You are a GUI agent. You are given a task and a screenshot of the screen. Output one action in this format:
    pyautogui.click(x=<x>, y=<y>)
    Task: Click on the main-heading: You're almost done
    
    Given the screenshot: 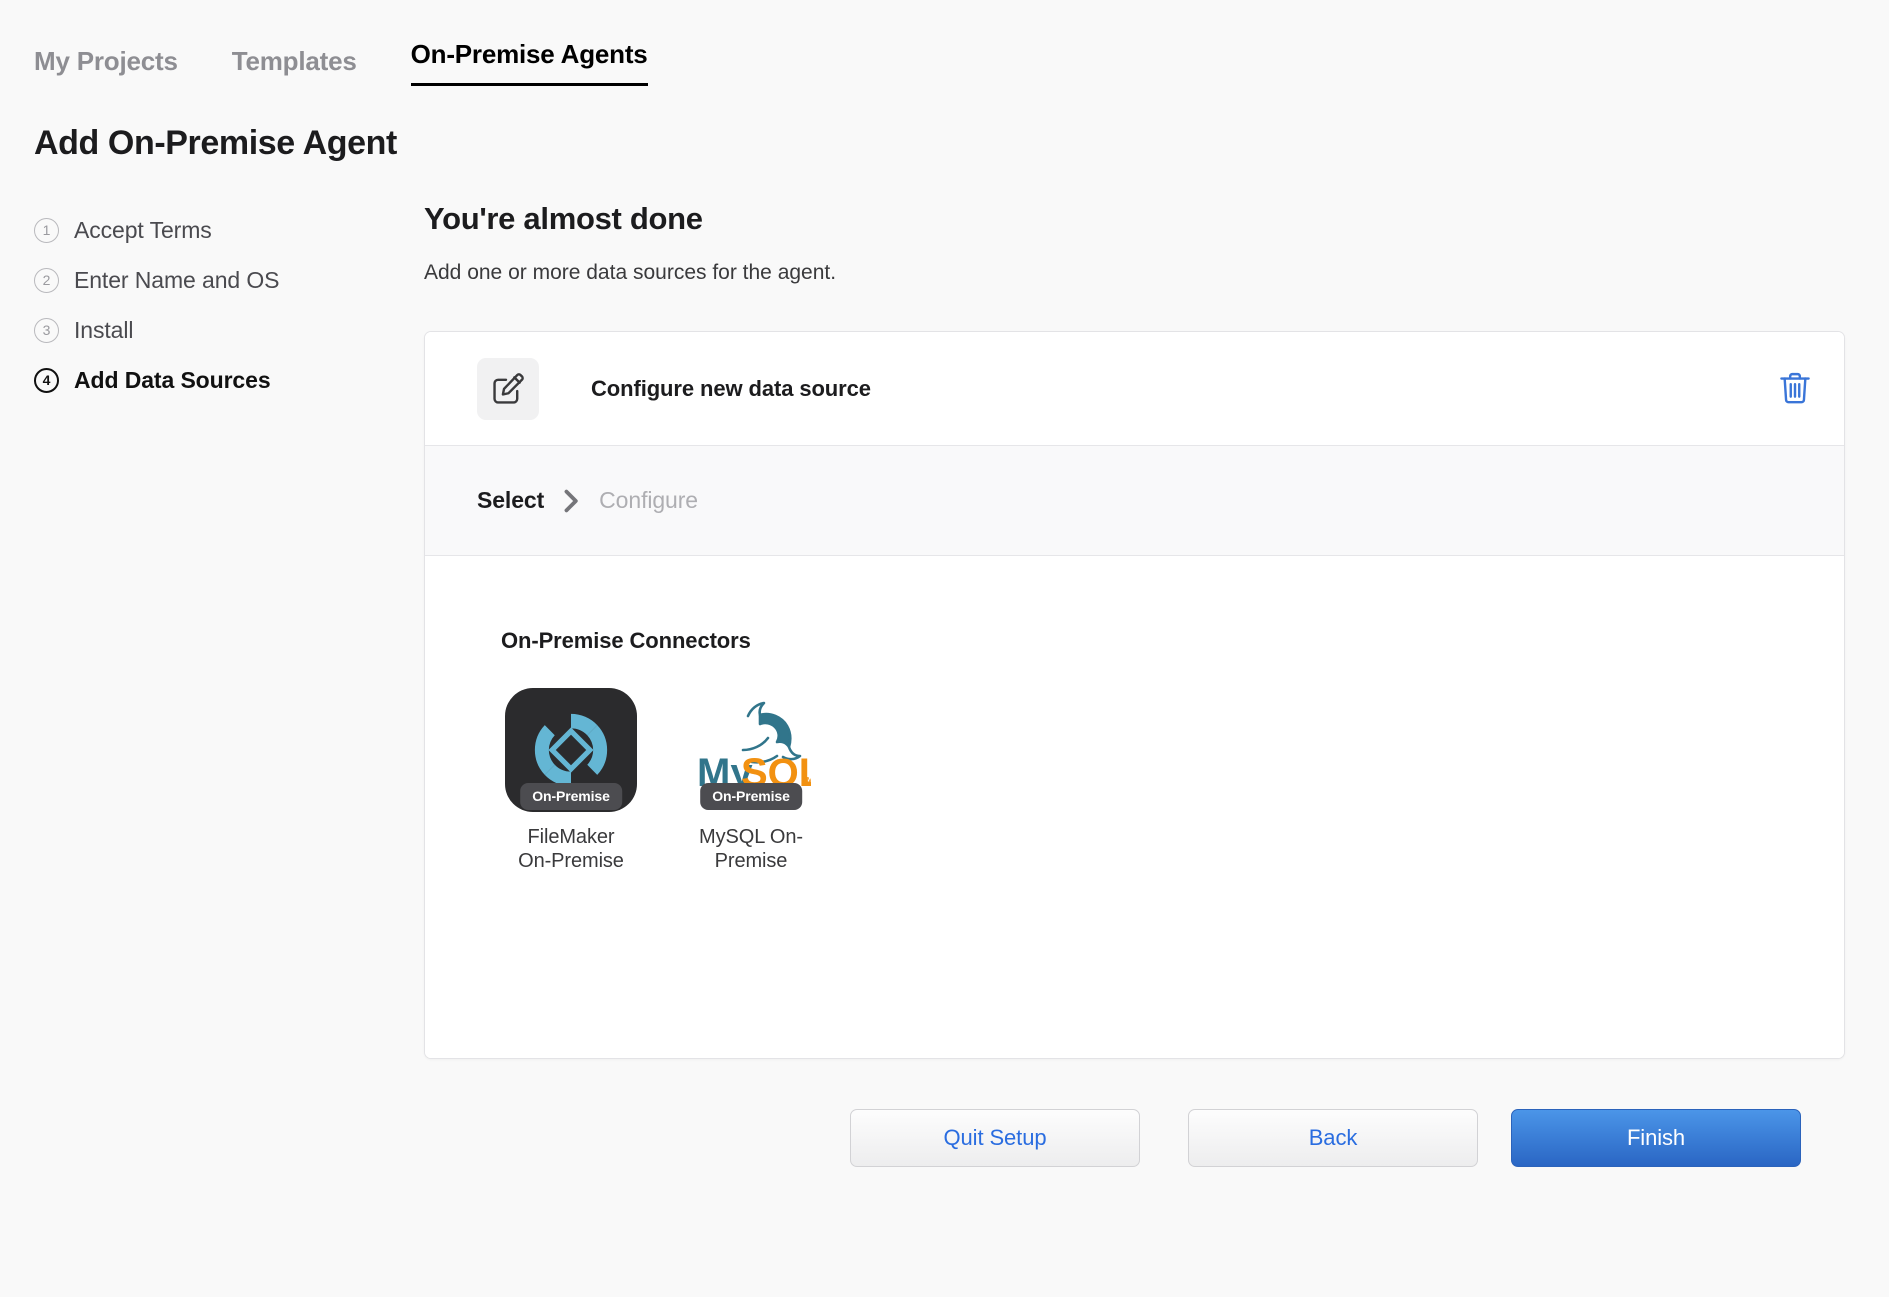 What is the action you would take?
    pyautogui.click(x=563, y=218)
    